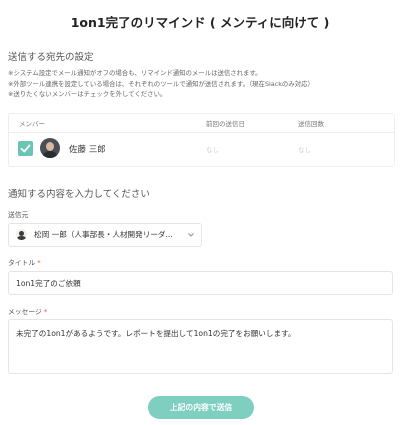  Describe the element at coordinates (201, 407) in the screenshot. I see `submit-button: 上記の内容で送信` at that location.